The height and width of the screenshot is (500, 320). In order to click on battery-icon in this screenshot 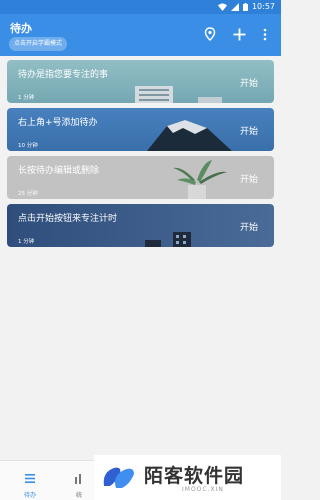, I will do `click(245, 6)`.